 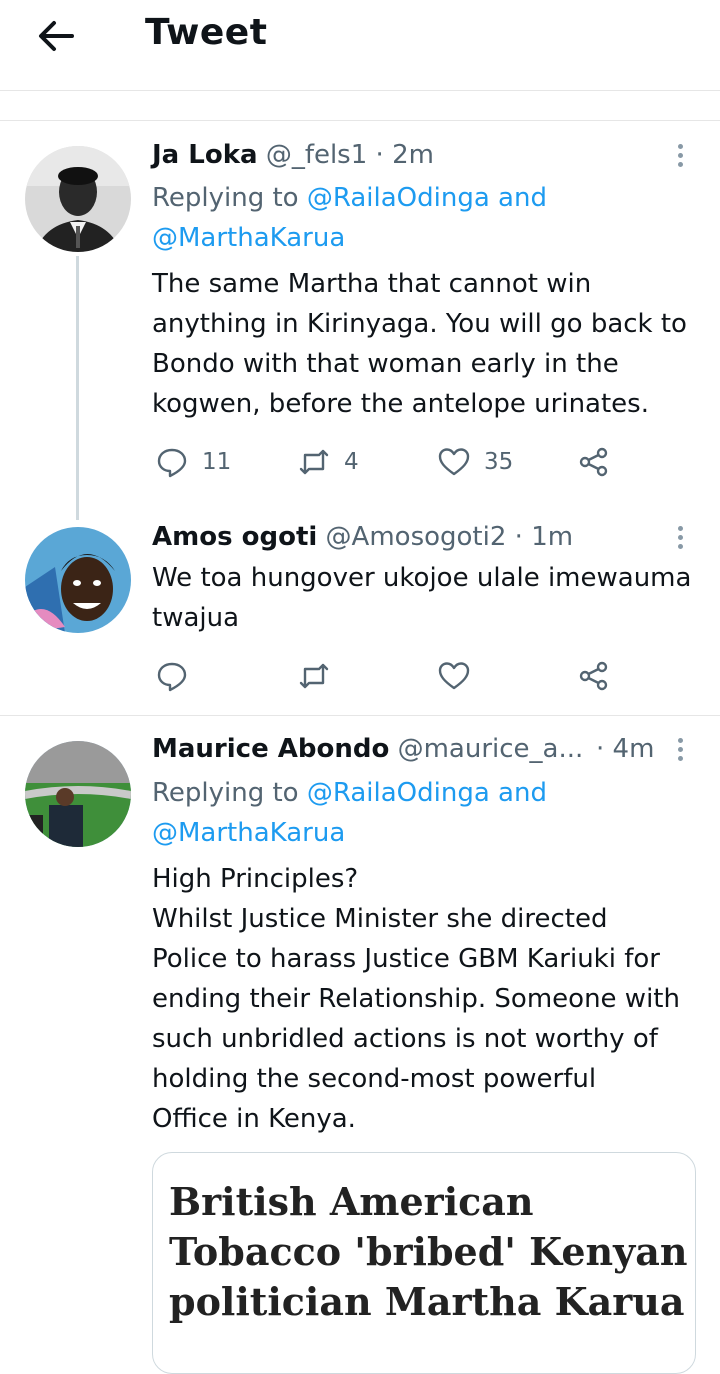 What do you see at coordinates (416, 537) in the screenshot?
I see `author-handle: @Amosogoti2` at bounding box center [416, 537].